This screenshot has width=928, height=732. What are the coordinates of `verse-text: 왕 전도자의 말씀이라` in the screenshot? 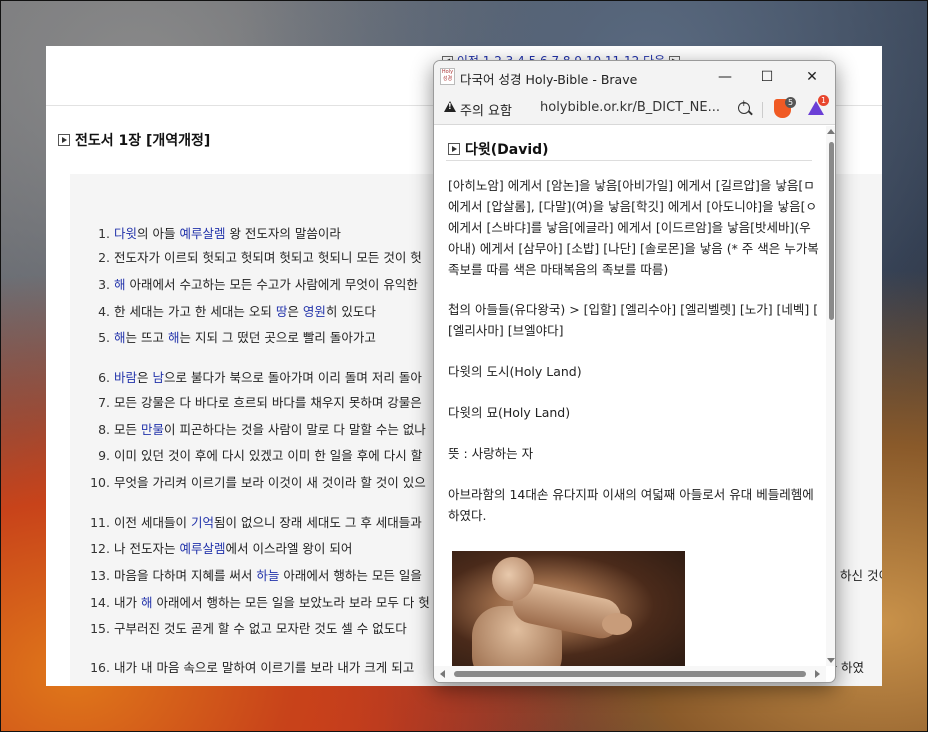 It's located at (283, 233).